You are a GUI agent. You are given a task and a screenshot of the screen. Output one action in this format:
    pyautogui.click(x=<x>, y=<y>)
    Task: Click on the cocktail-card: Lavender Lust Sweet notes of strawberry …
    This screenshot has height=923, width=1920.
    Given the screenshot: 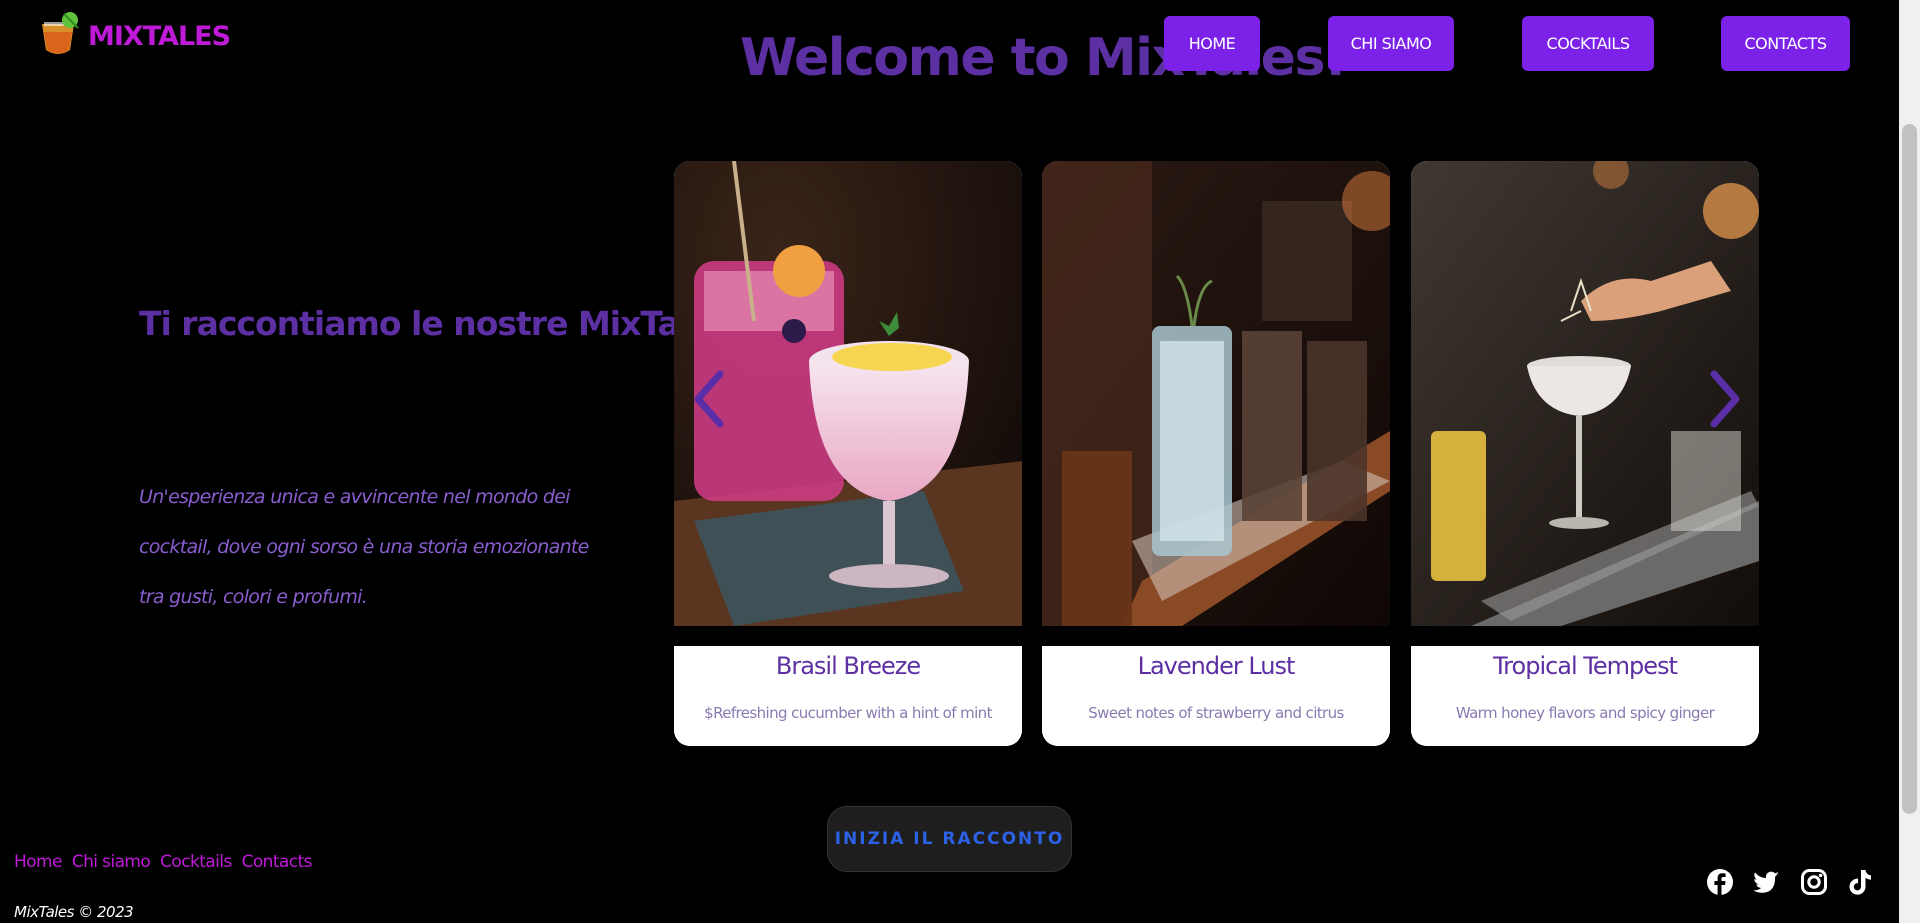 What is the action you would take?
    pyautogui.click(x=1216, y=453)
    